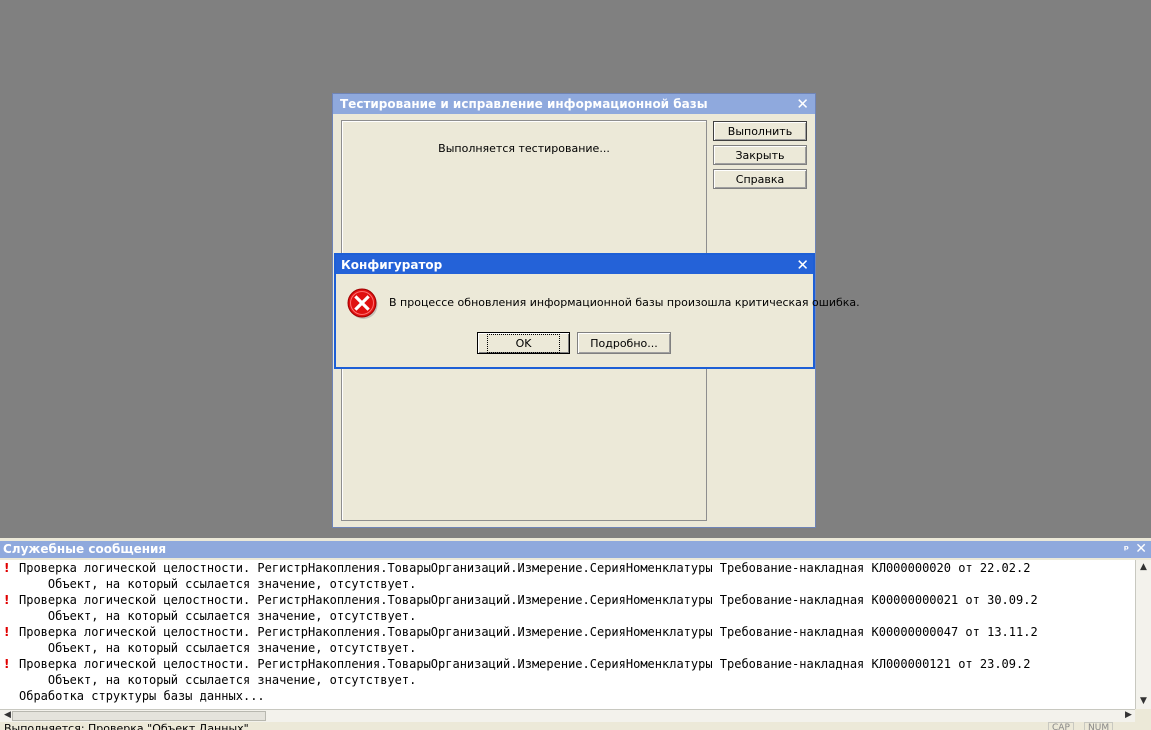 The height and width of the screenshot is (730, 1151). I want to click on vertical-scrollbar: ▲ ▼, so click(1143, 634).